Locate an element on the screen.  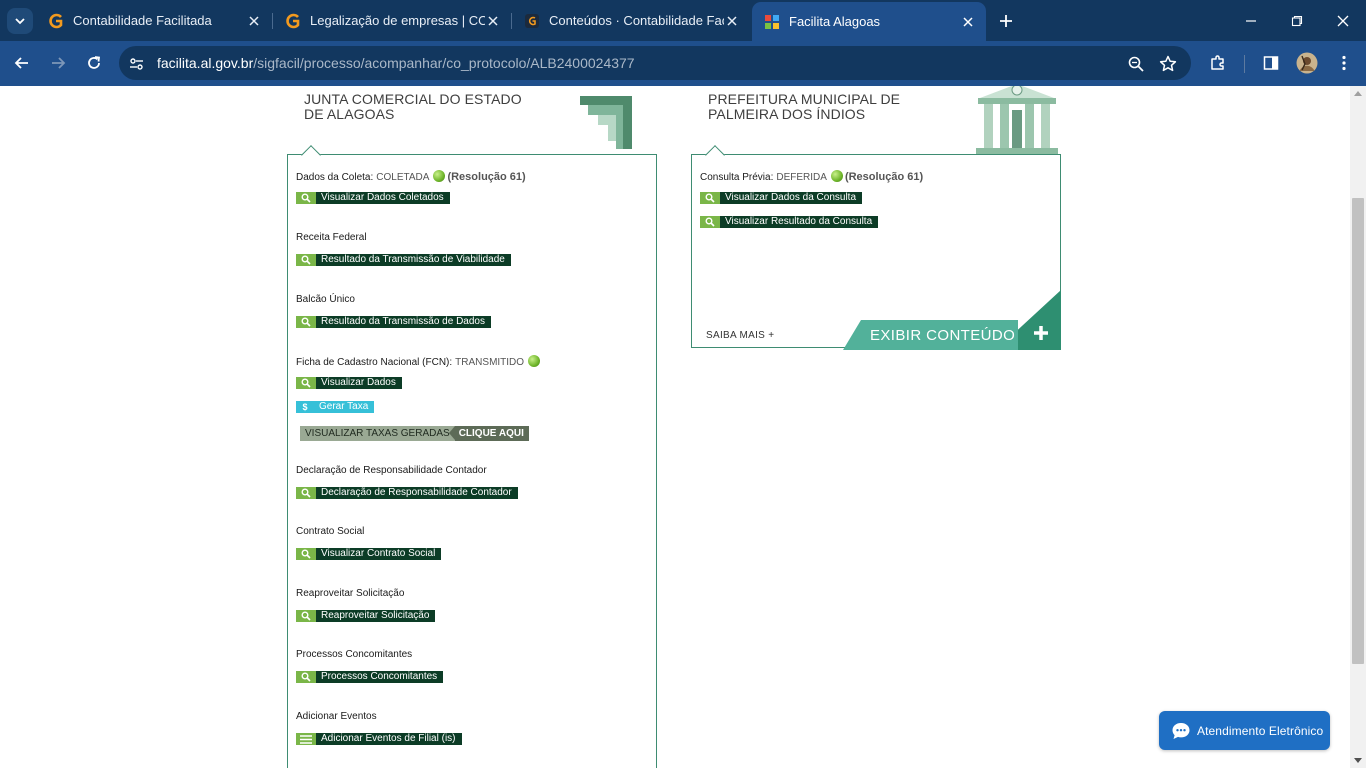
tab-legalizacao: Legalização de empresas | CON is located at coordinates (392, 20).